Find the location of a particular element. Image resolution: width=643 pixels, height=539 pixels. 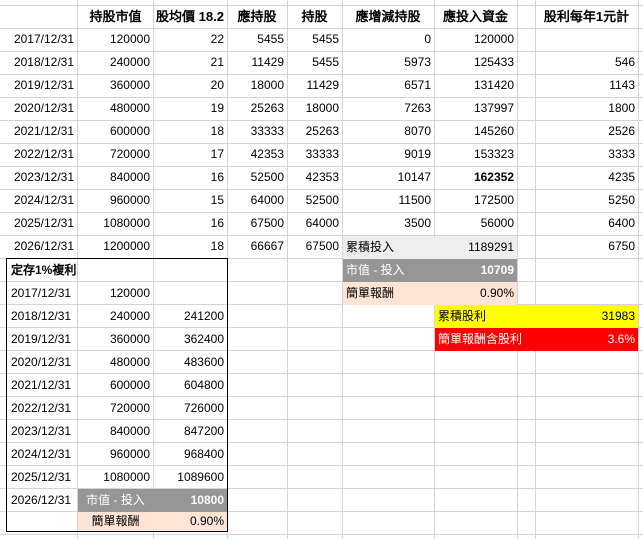

cell-price: 15 is located at coordinates (190, 200).